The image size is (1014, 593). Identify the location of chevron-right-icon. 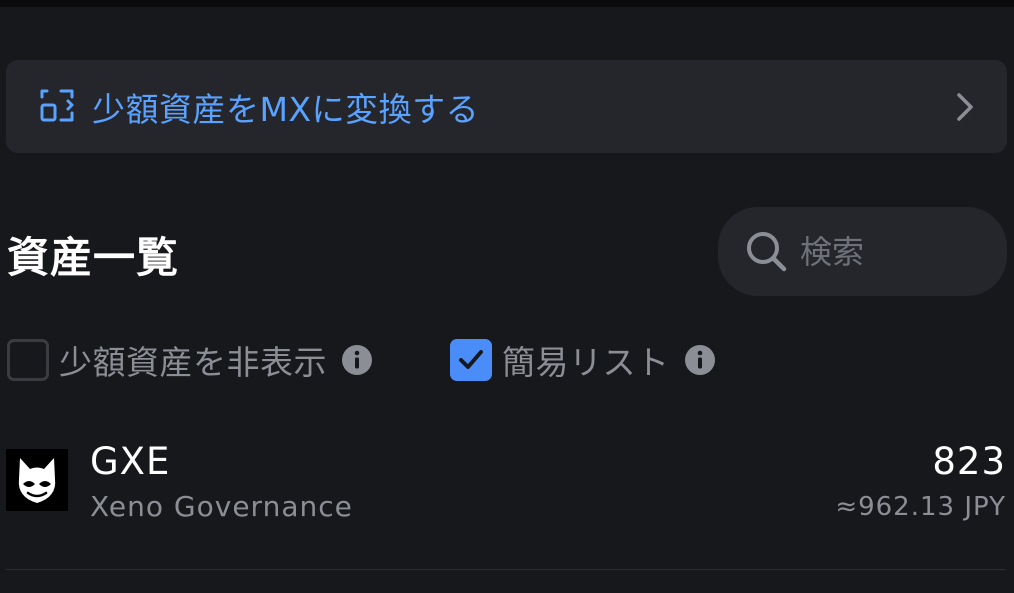
(965, 106).